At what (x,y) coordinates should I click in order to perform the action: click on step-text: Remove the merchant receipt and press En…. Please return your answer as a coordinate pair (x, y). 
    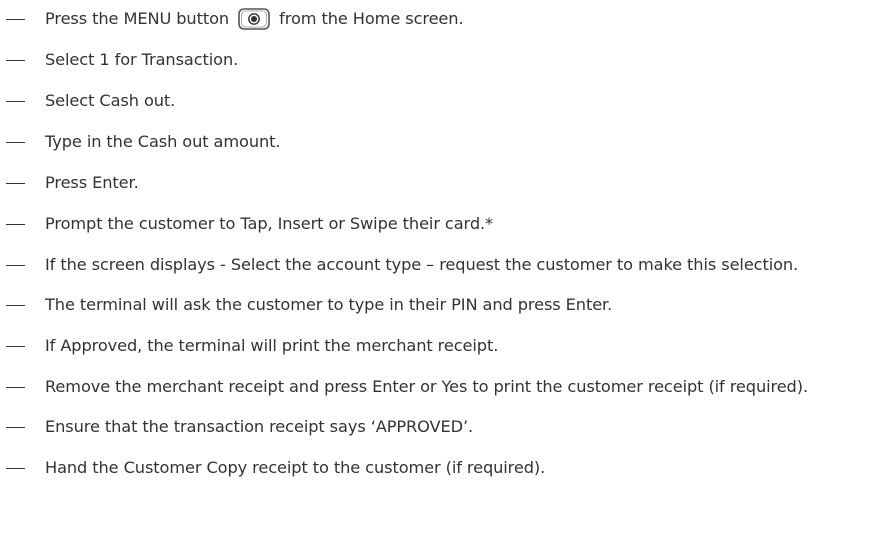
    Looking at the image, I should click on (426, 386).